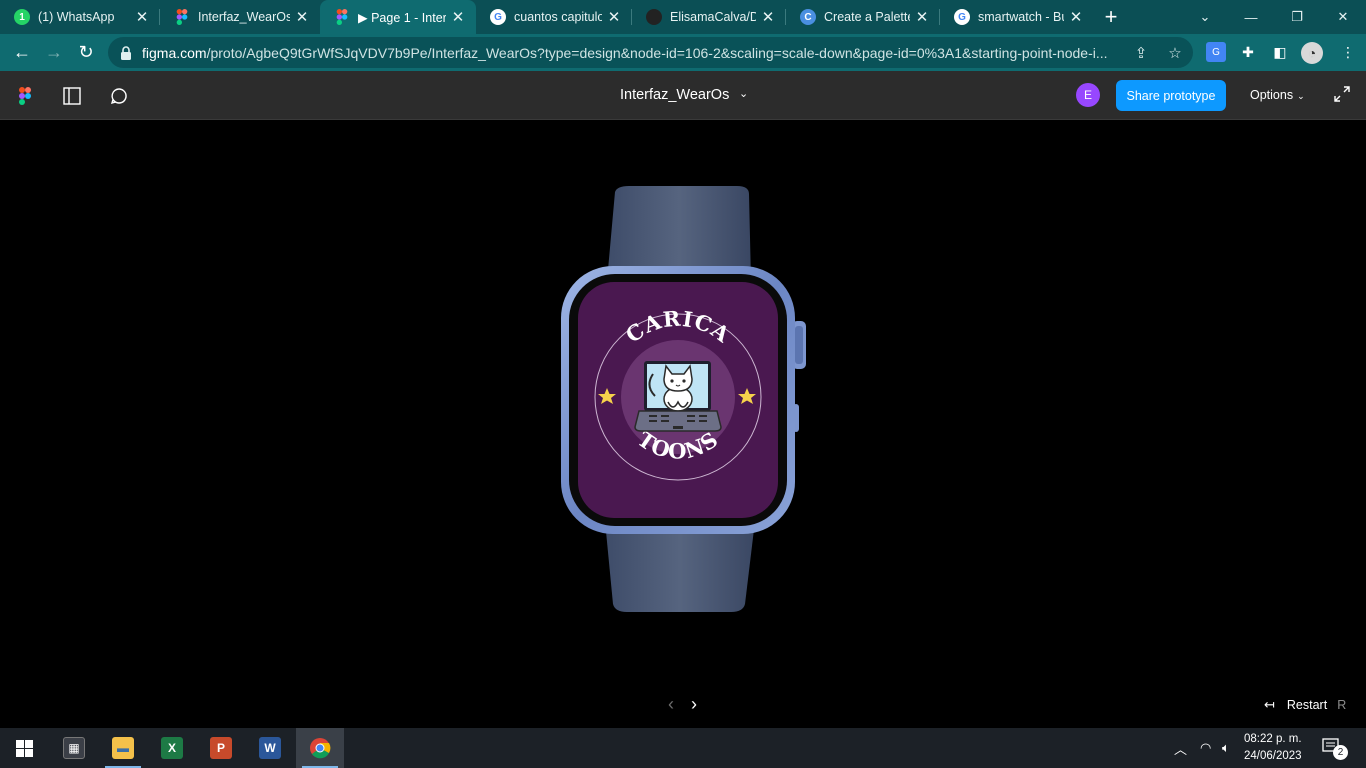  What do you see at coordinates (1251, 17) in the screenshot?
I see `minimize-button: —` at bounding box center [1251, 17].